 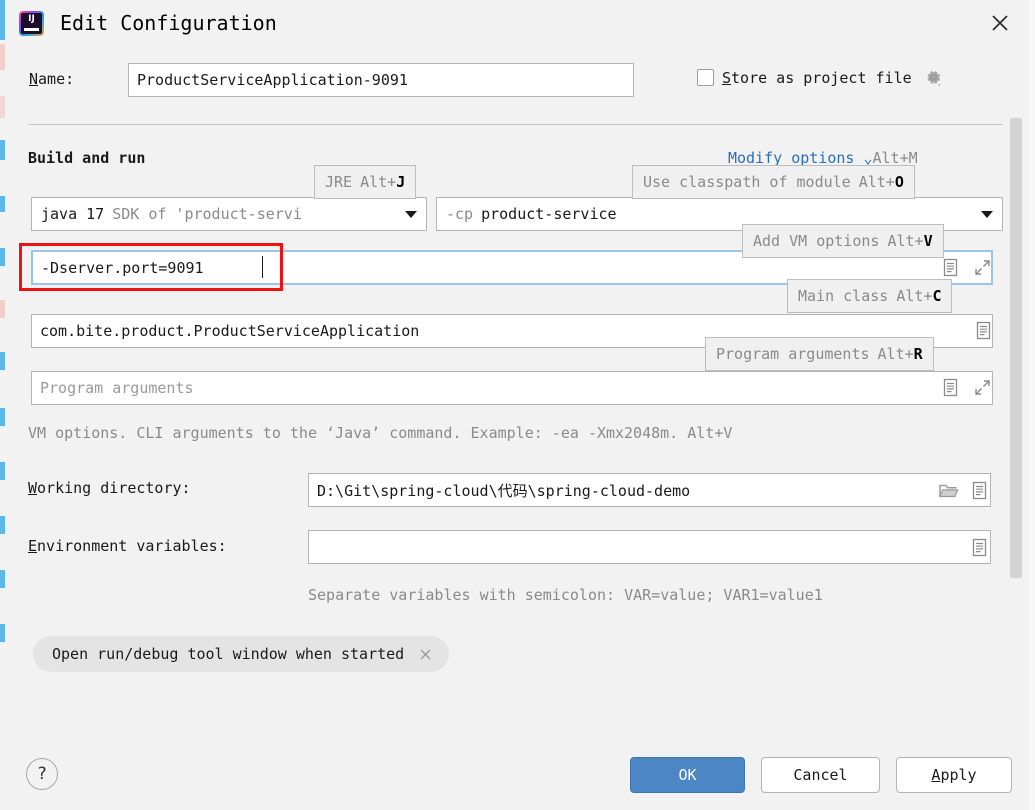 I want to click on main-class-field-icons, so click(x=983, y=332).